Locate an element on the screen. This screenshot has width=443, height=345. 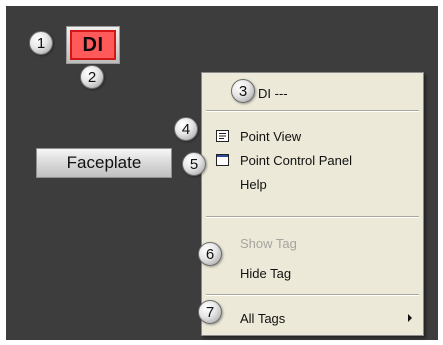
di-indicator-label: DI is located at coordinates (93, 45).